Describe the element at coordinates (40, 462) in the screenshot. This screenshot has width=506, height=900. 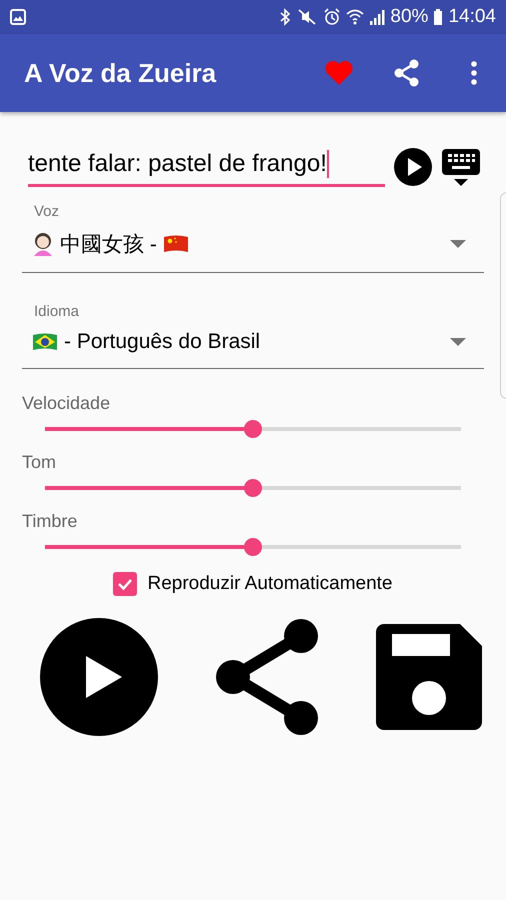
I see `slider-label: Tom` at that location.